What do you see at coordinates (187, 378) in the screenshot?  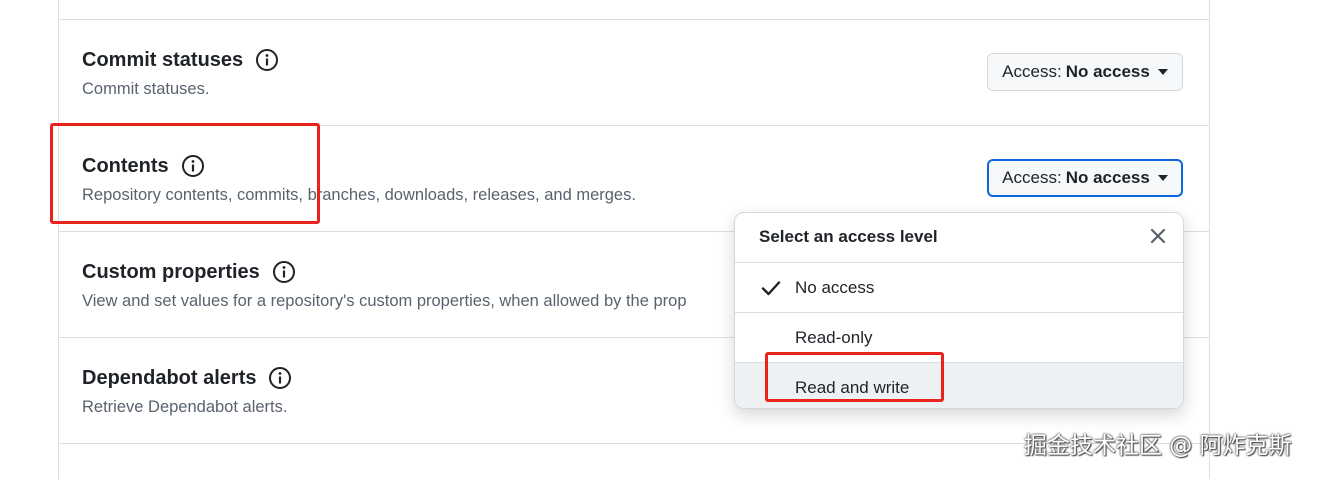 I see `permission-title: Dependabot alerts` at bounding box center [187, 378].